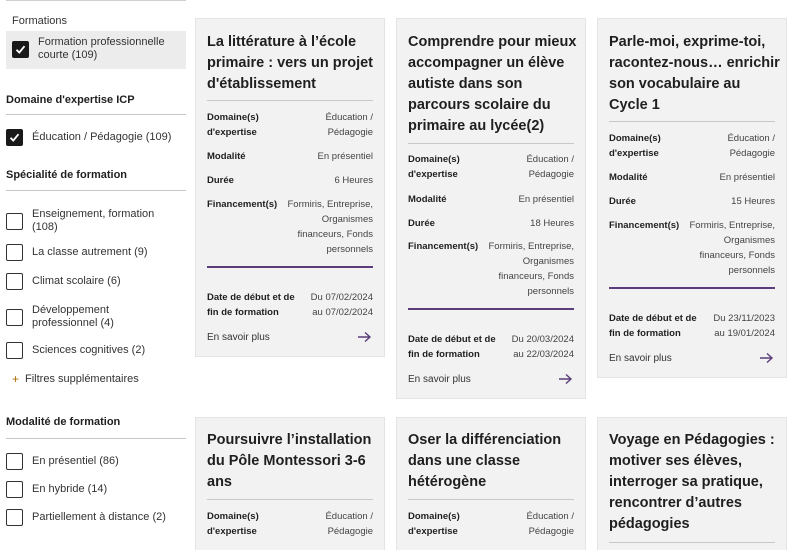  What do you see at coordinates (692, 201) in the screenshot?
I see `row-duree: Durée 15 Heures` at bounding box center [692, 201].